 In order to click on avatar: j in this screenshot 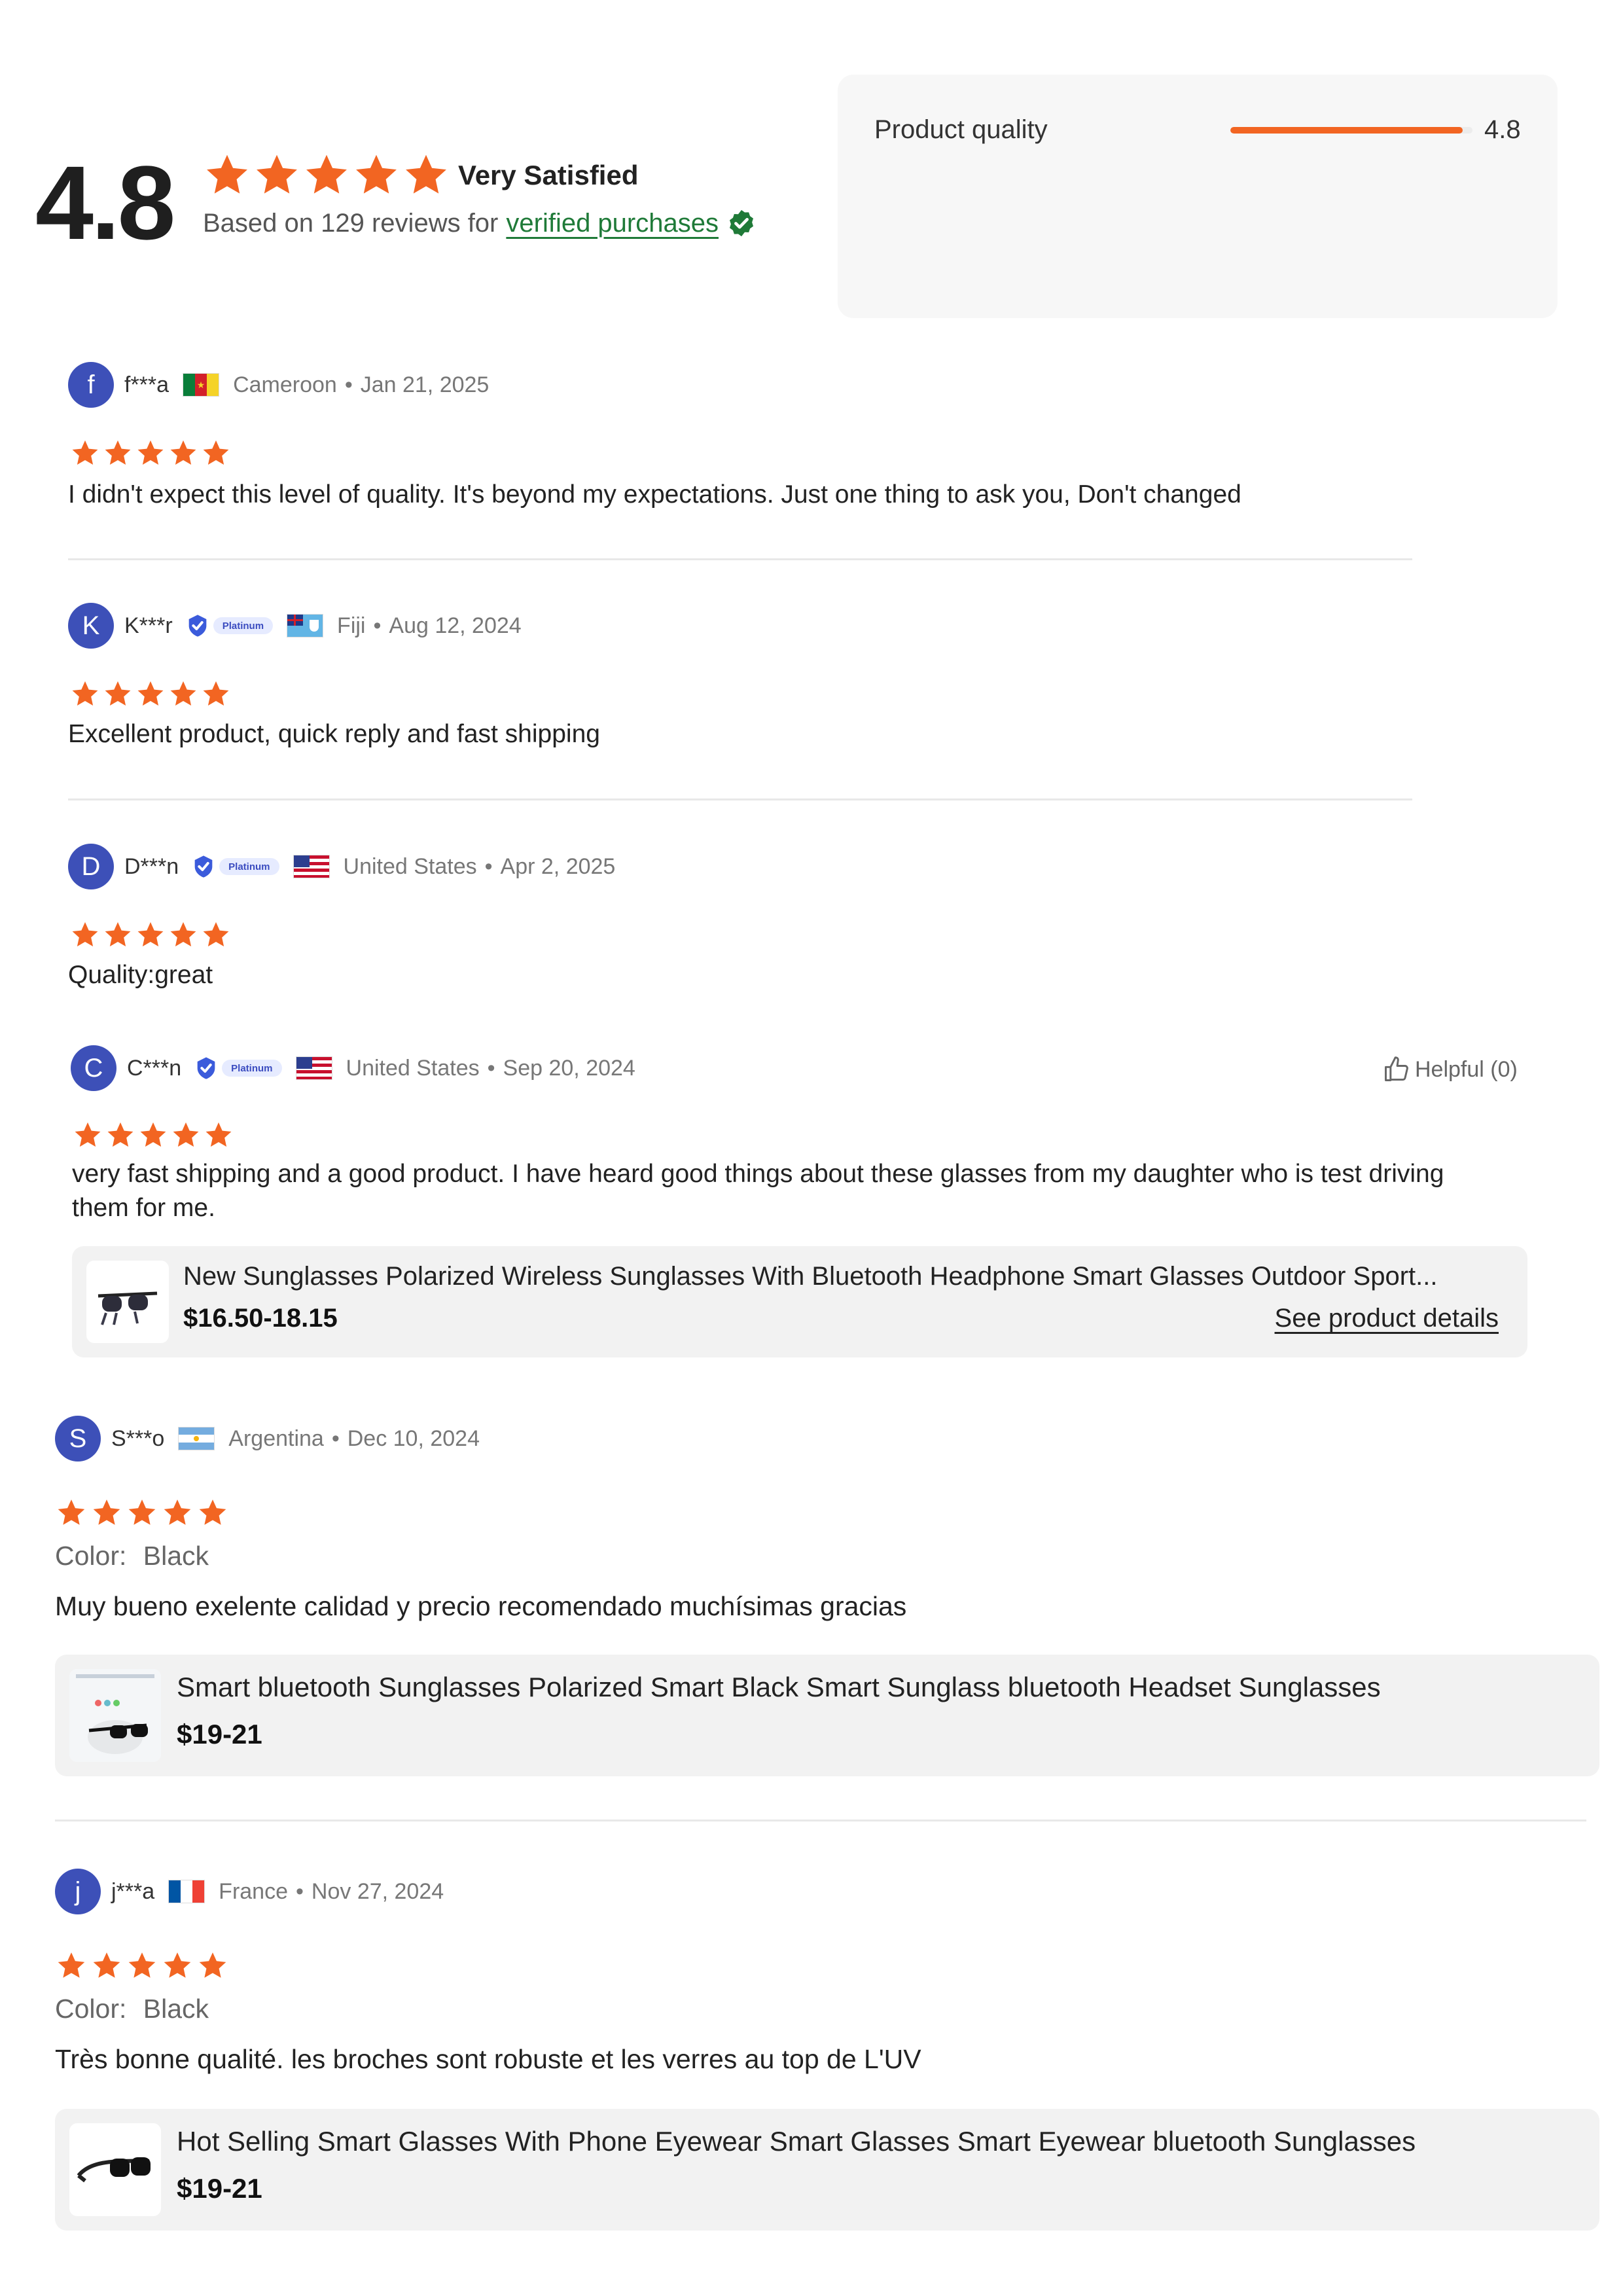, I will do `click(78, 1891)`.